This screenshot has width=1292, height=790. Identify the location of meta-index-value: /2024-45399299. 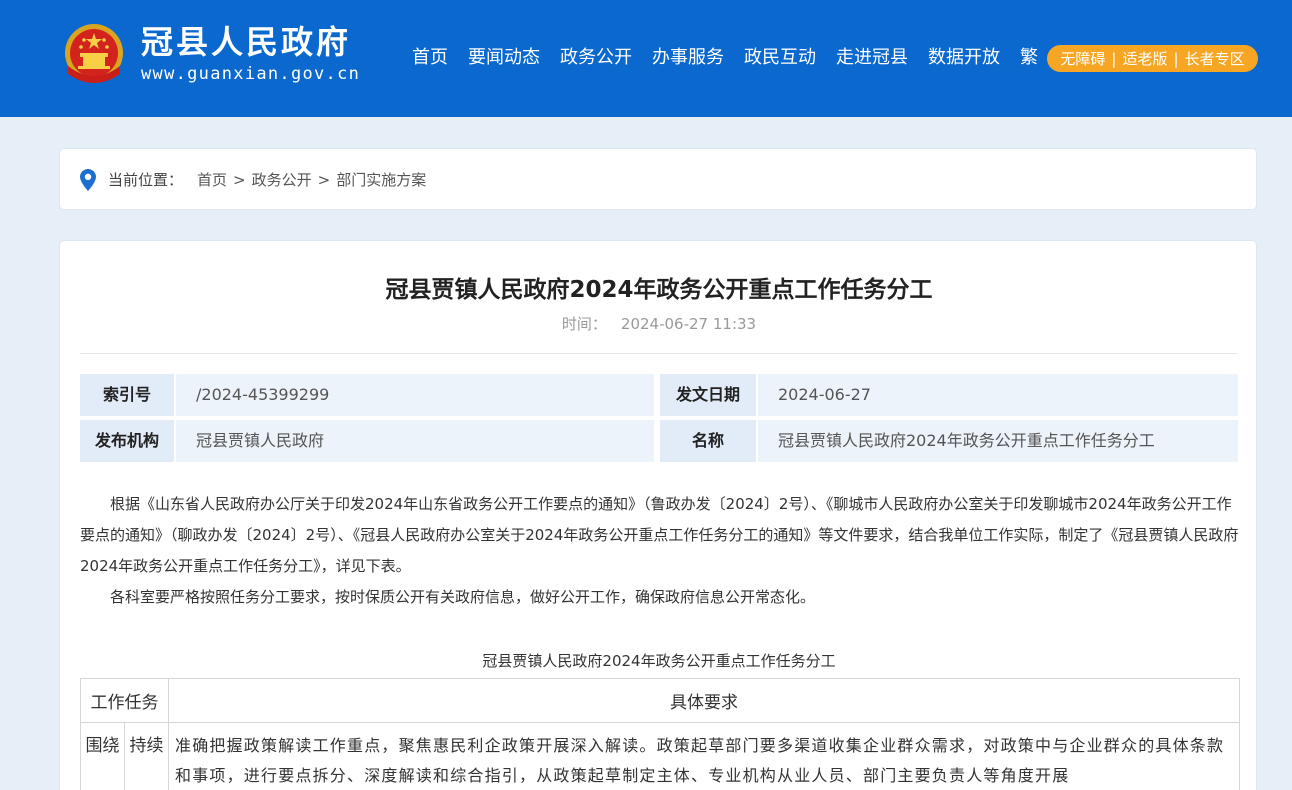
(415, 395).